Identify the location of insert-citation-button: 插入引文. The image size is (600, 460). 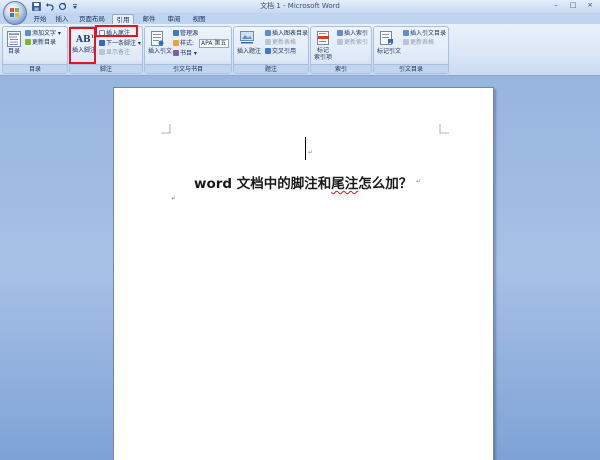
(160, 52).